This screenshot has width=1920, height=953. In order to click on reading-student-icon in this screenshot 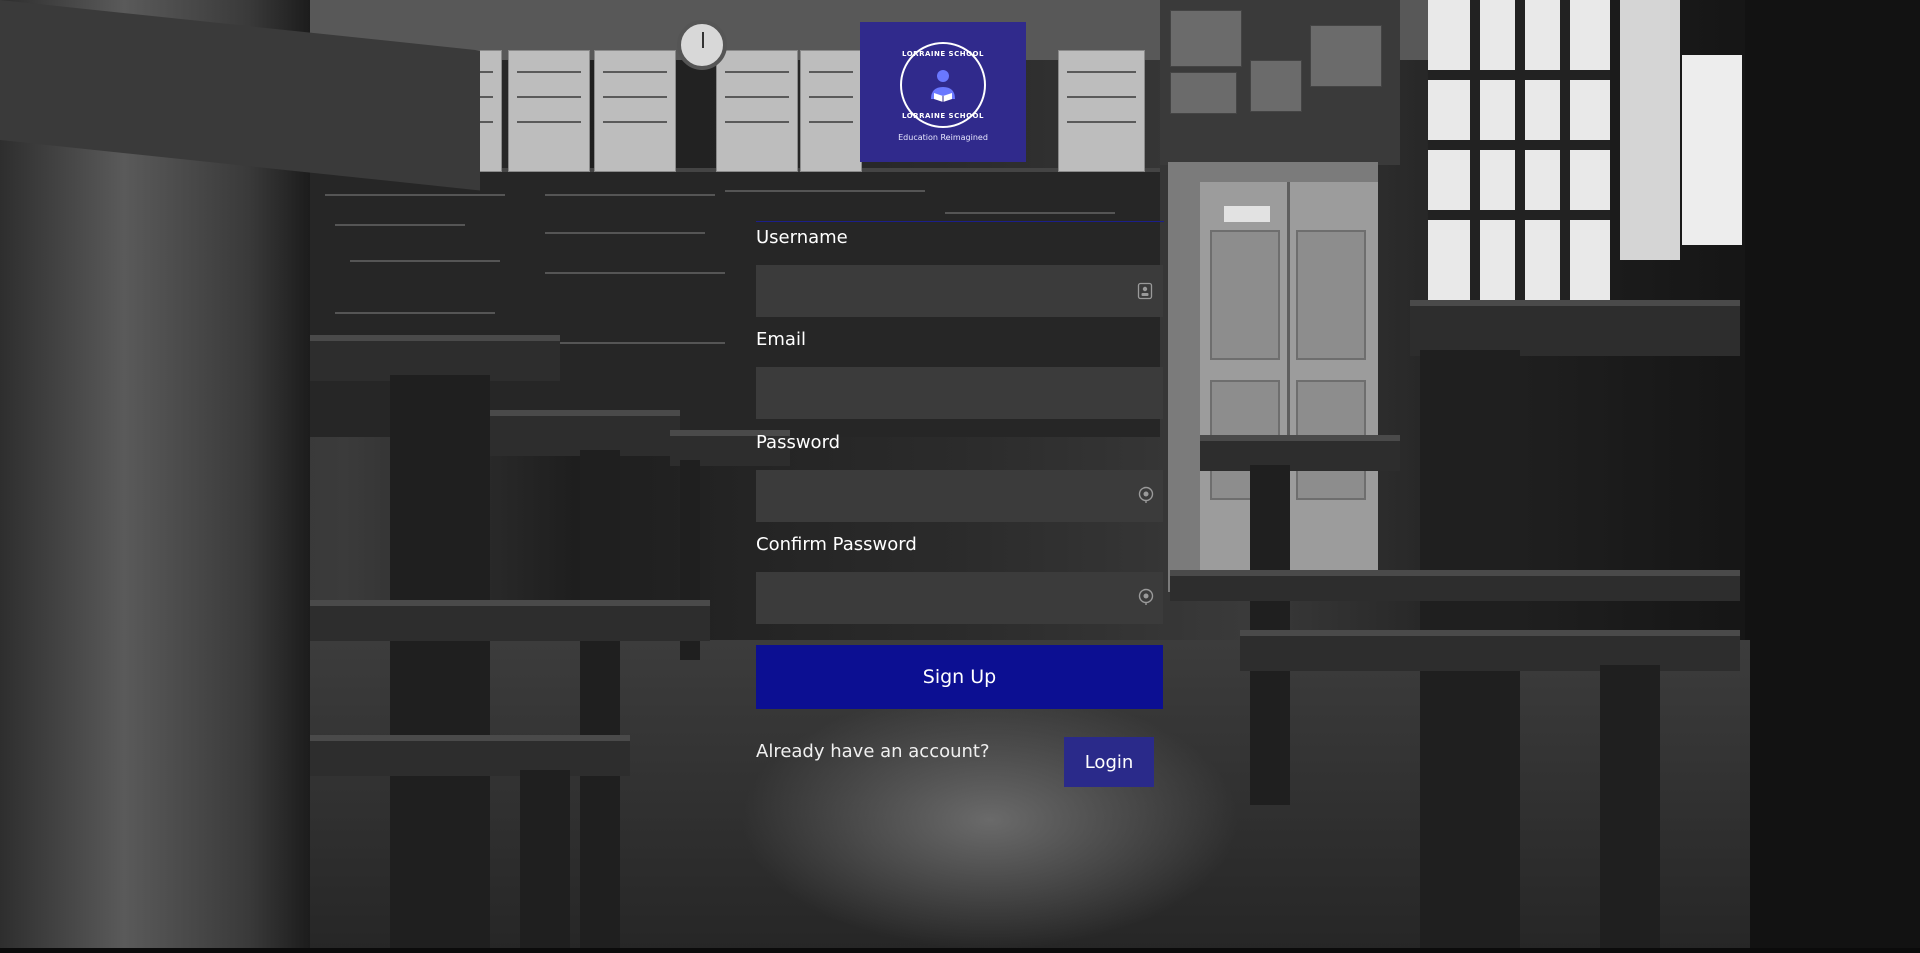, I will do `click(943, 86)`.